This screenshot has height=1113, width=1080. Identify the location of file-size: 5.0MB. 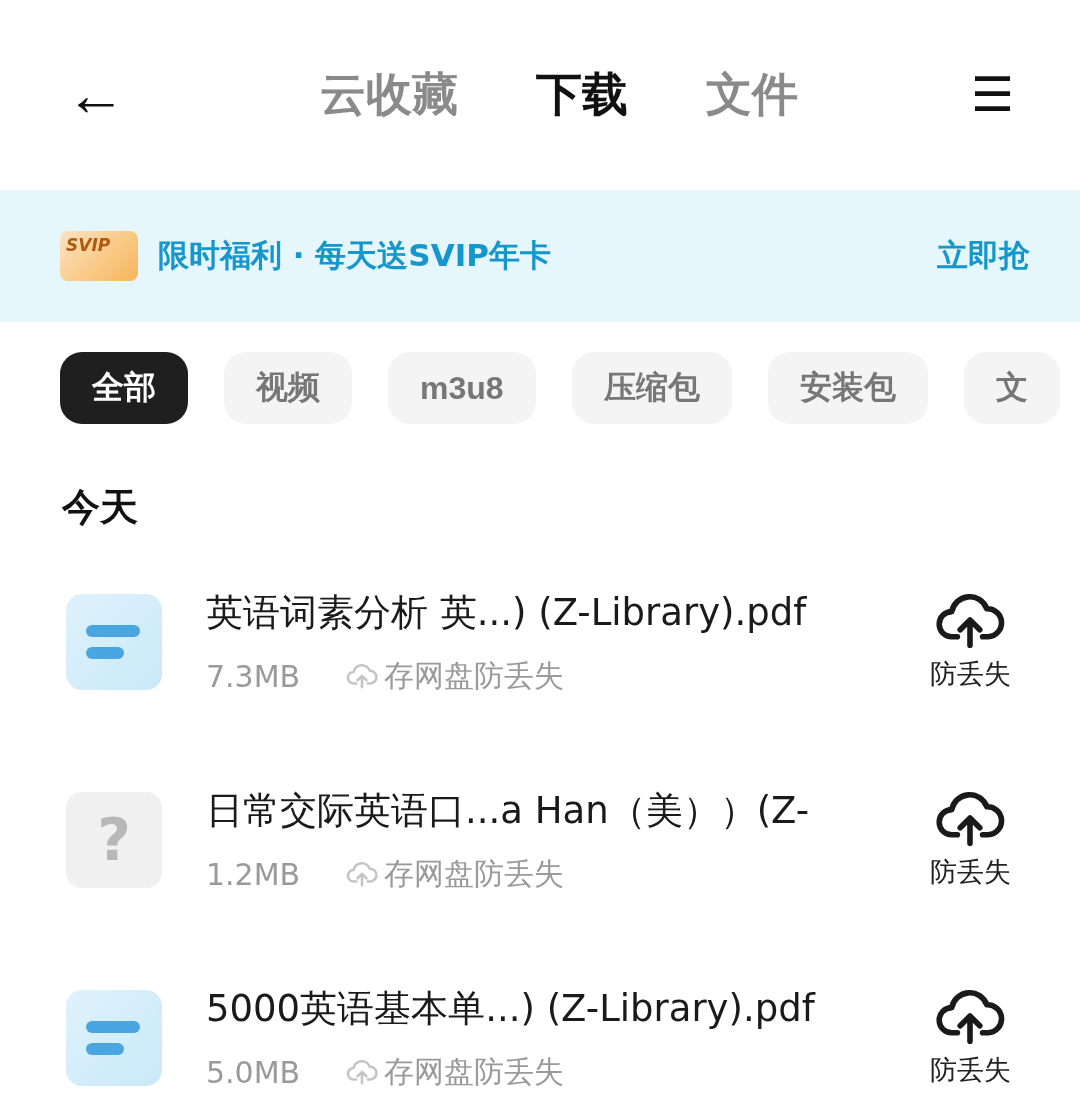
(253, 1072).